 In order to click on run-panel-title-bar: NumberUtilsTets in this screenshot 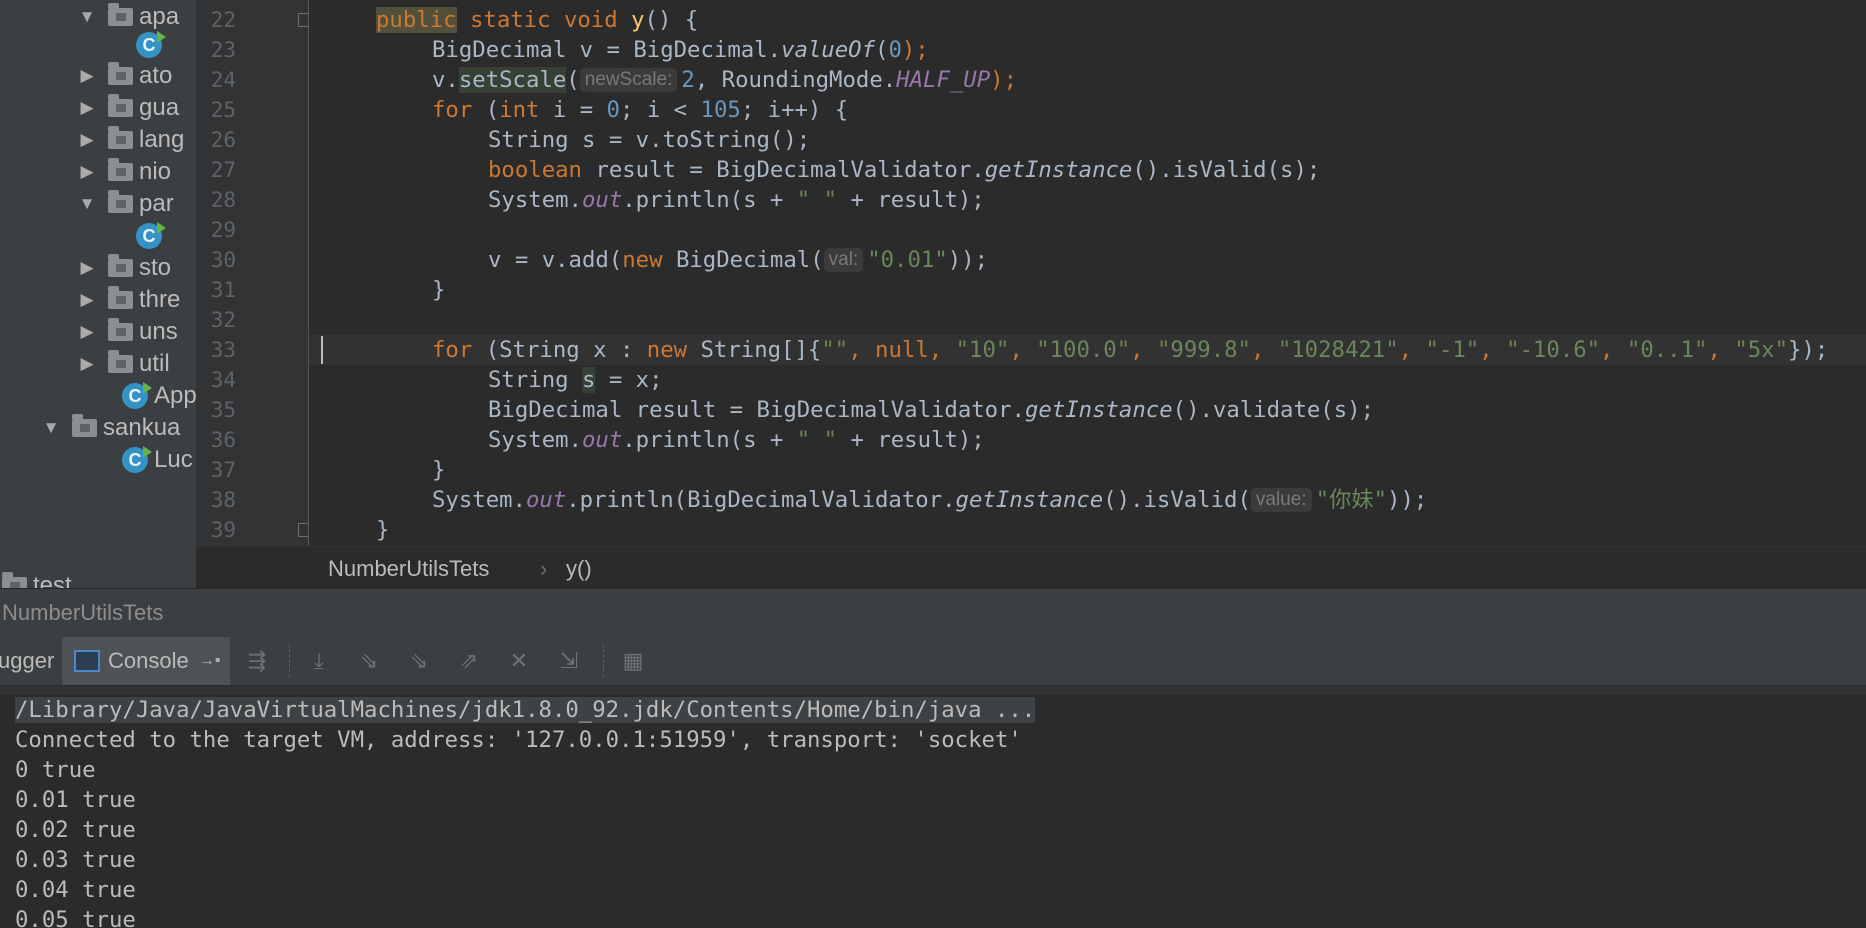, I will do `click(933, 613)`.